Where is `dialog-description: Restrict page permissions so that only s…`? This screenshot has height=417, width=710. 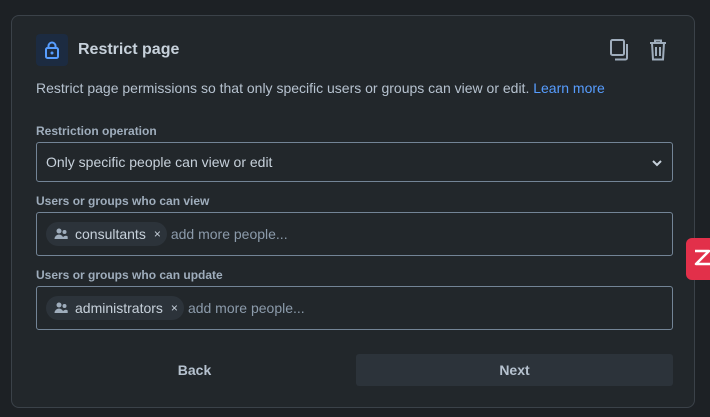
dialog-description: Restrict page permissions so that only s… is located at coordinates (320, 88).